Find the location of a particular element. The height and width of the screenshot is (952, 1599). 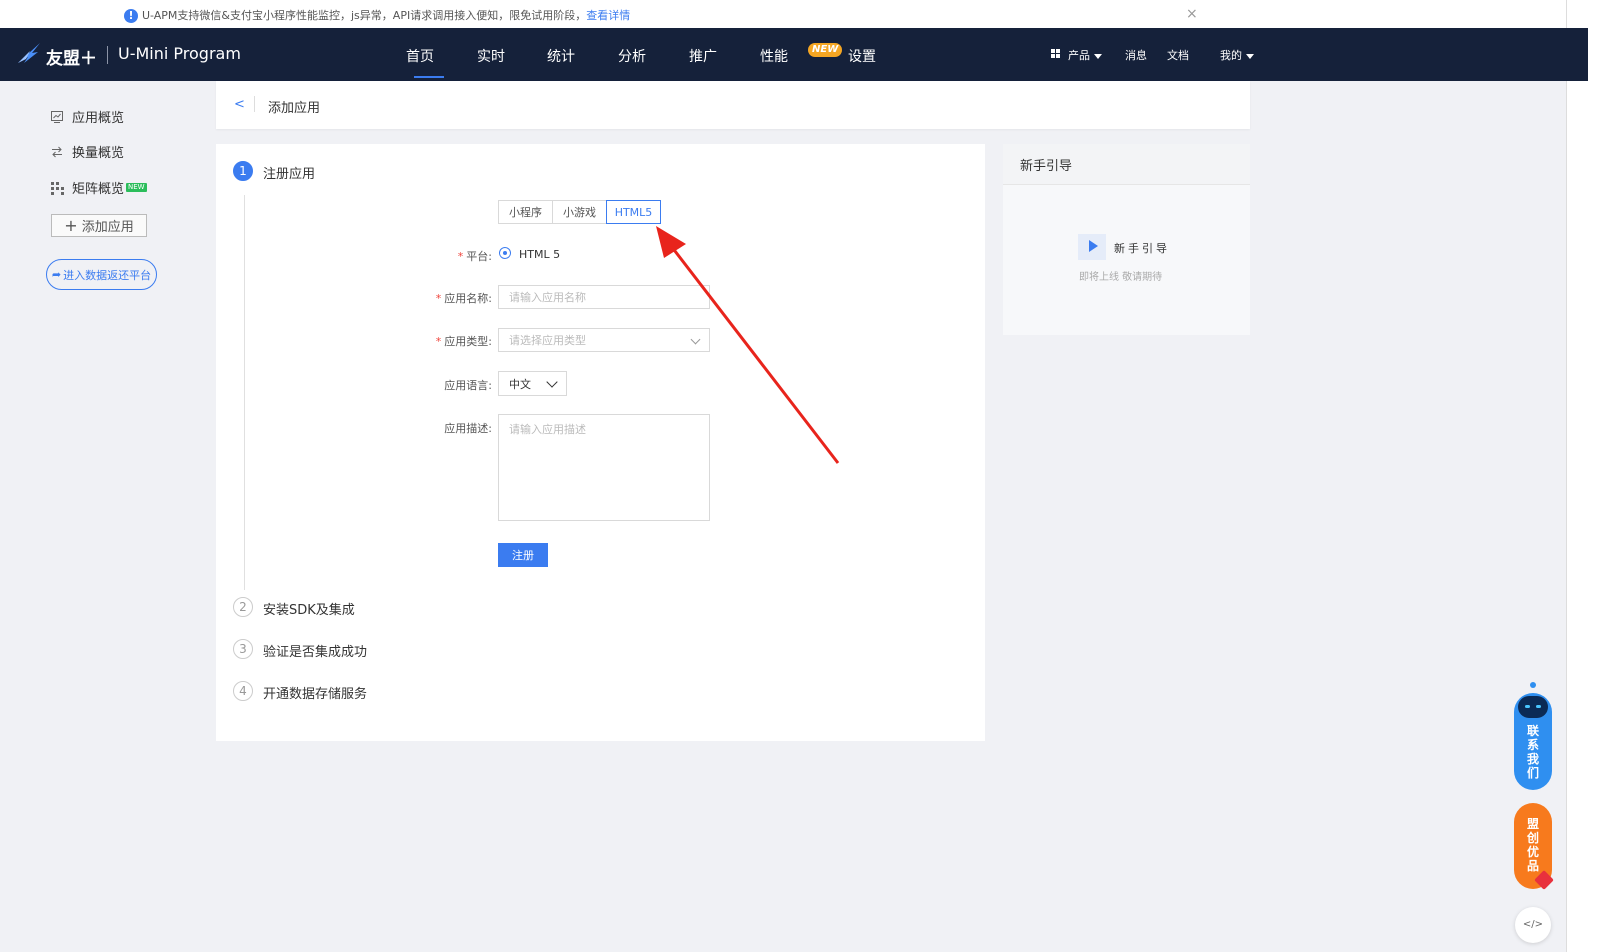

product-name: U-Mini Program is located at coordinates (179, 53).